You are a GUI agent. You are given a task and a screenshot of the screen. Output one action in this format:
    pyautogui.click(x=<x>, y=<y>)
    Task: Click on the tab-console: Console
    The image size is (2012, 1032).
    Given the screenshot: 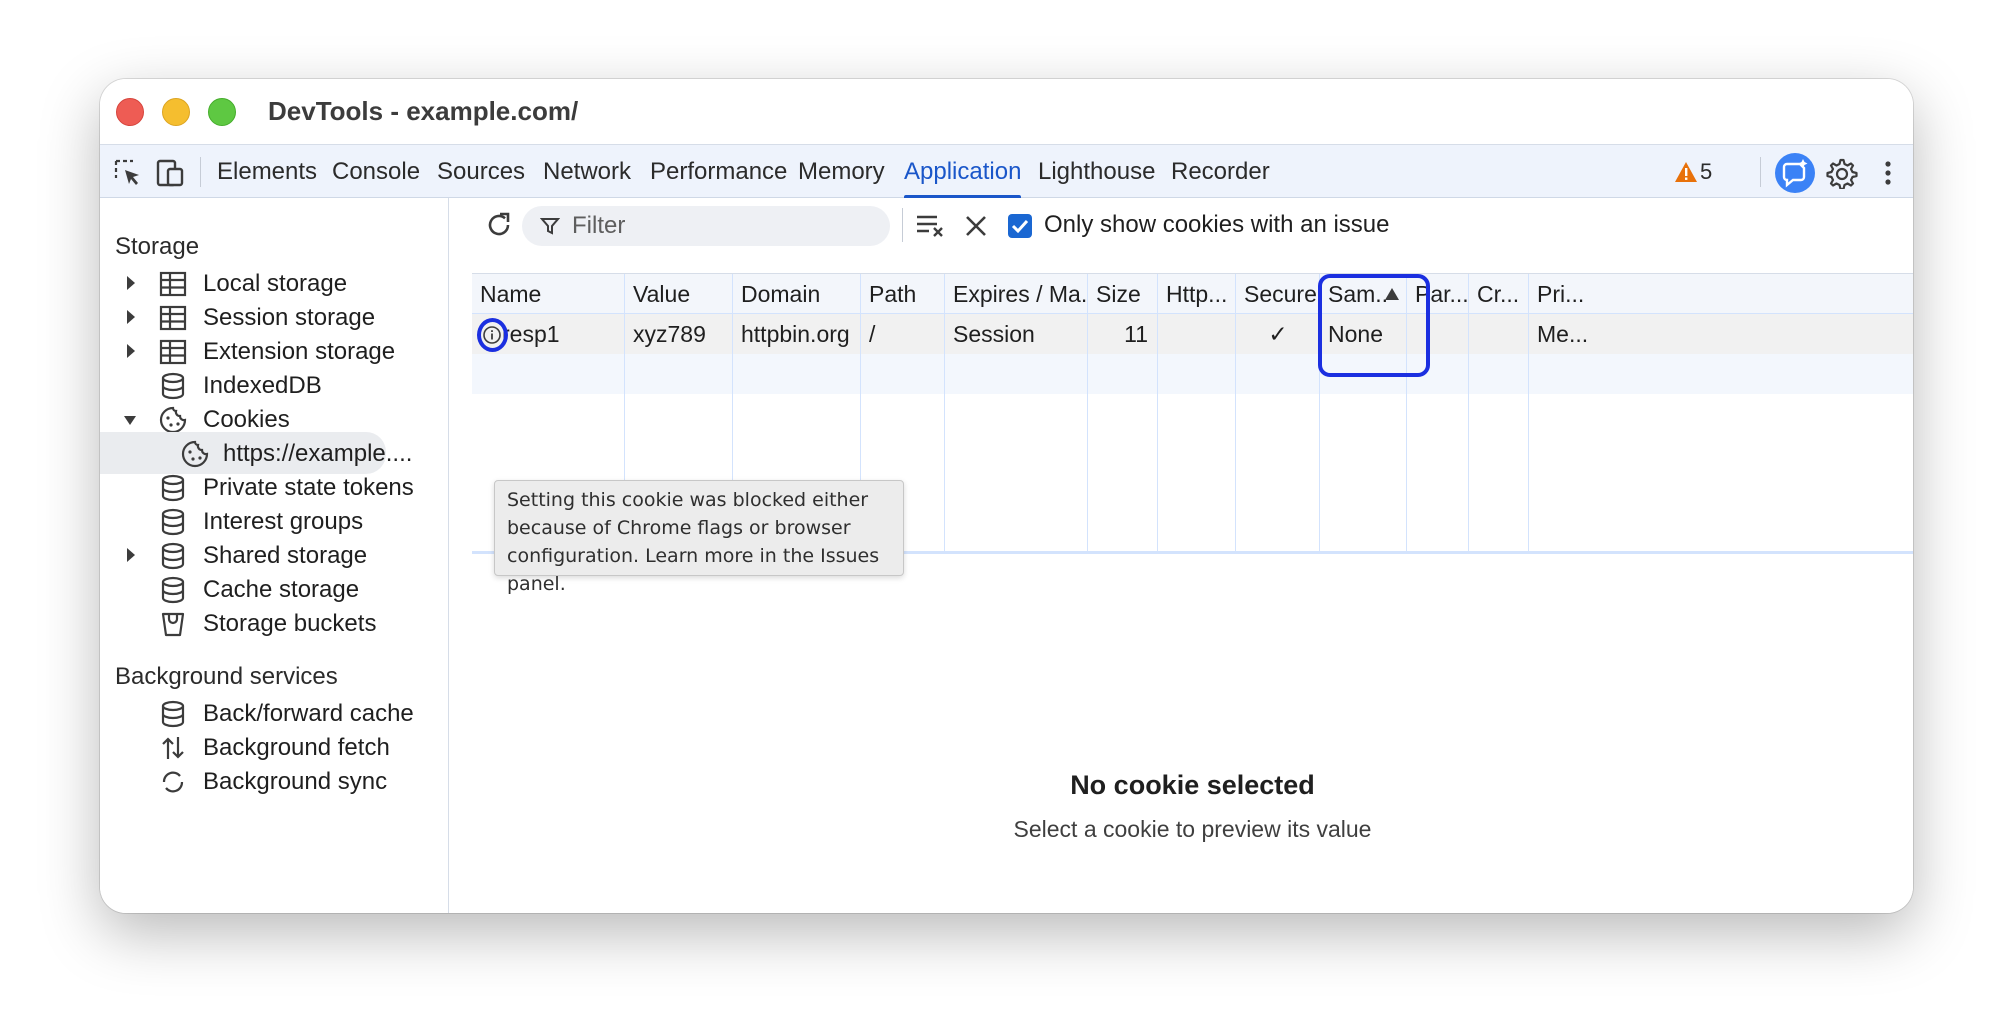 What is the action you would take?
    pyautogui.click(x=376, y=172)
    